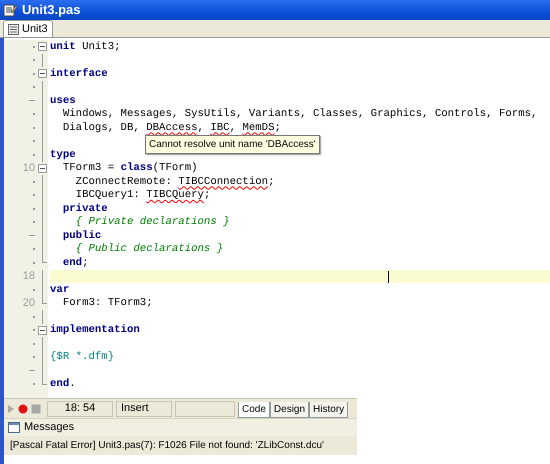 The width and height of the screenshot is (550, 464). I want to click on record-icon, so click(23, 409).